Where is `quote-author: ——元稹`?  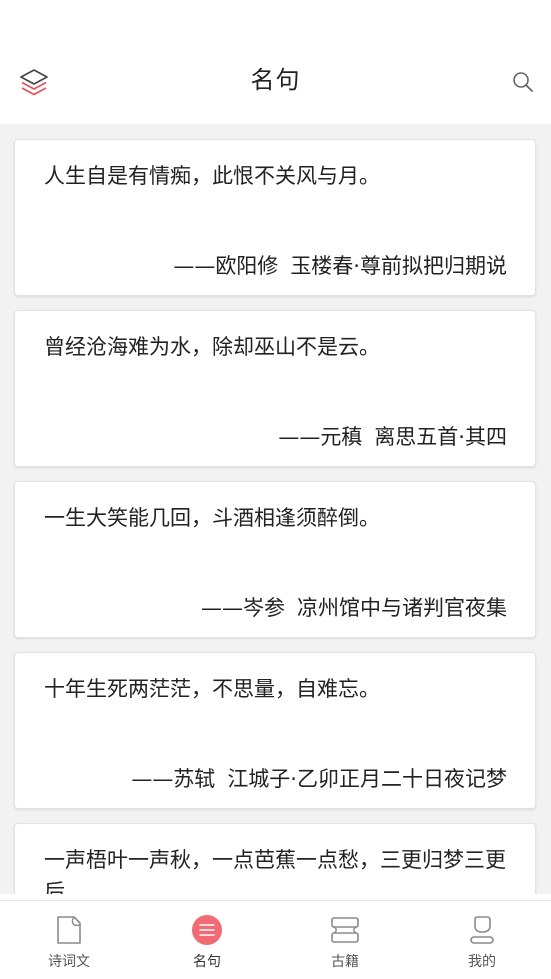
quote-author: ——元稹 is located at coordinates (320, 437).